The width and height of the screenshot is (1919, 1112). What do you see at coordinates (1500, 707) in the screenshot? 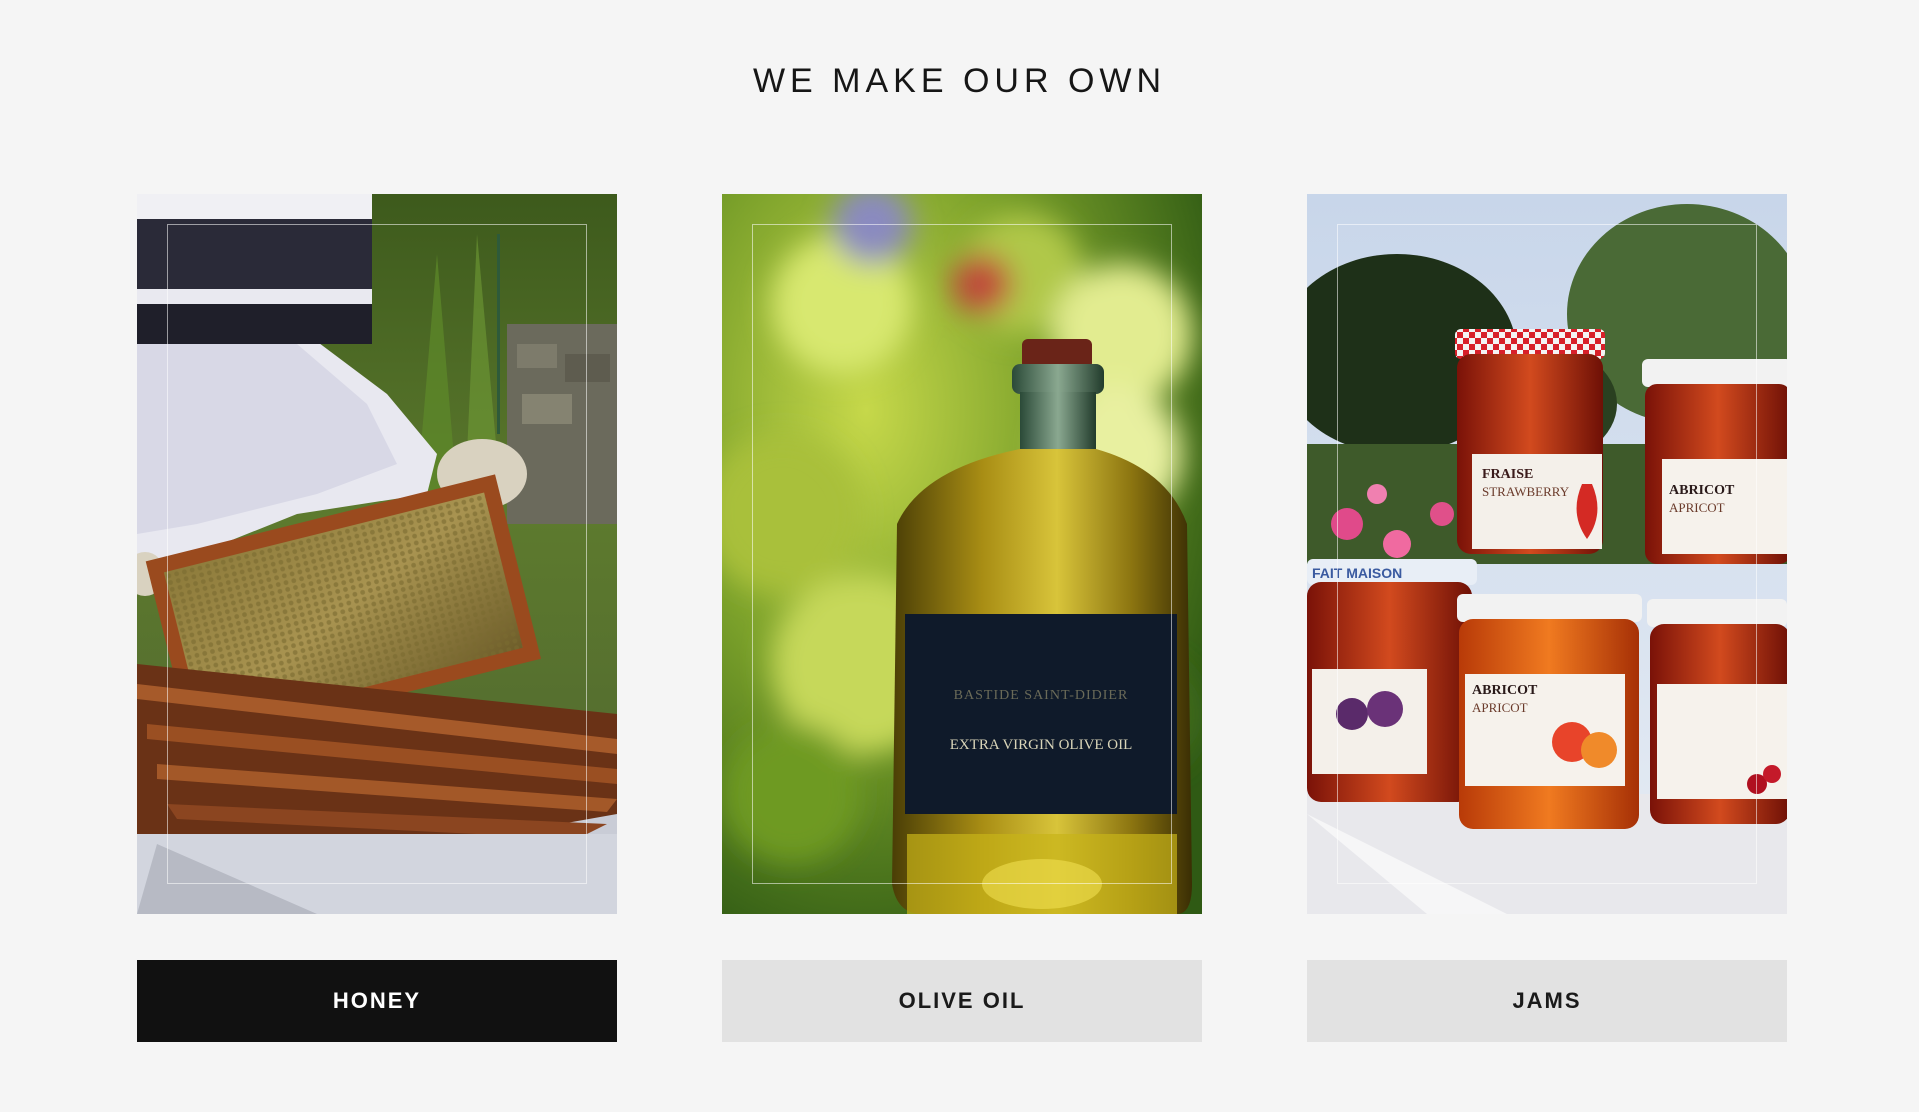
I see `jar-label-apricot-front: APRICOT` at bounding box center [1500, 707].